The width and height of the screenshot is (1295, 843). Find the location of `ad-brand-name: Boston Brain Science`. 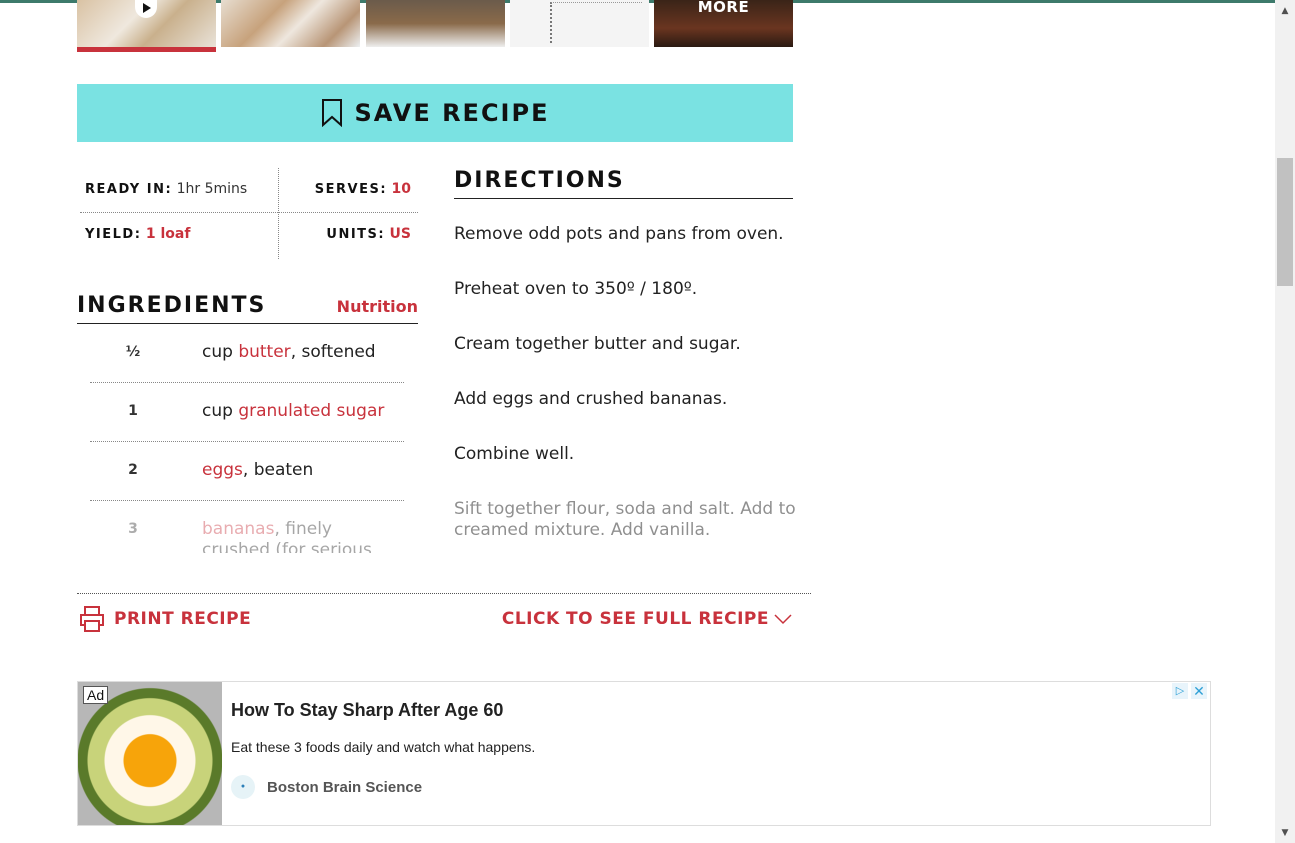

ad-brand-name: Boston Brain Science is located at coordinates (345, 787).